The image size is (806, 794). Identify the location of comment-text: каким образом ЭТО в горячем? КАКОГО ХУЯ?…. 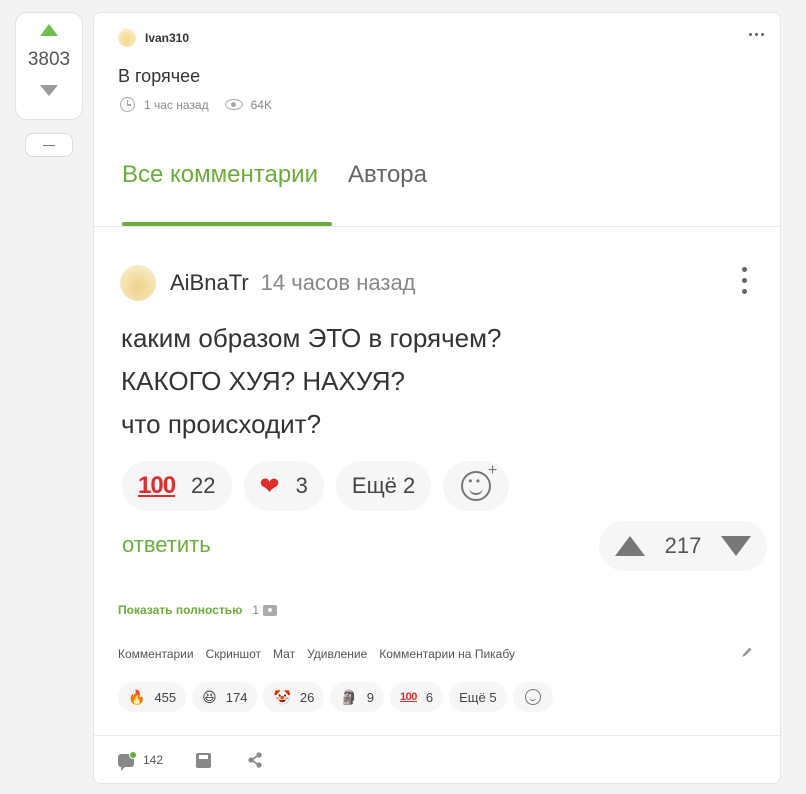
(311, 381).